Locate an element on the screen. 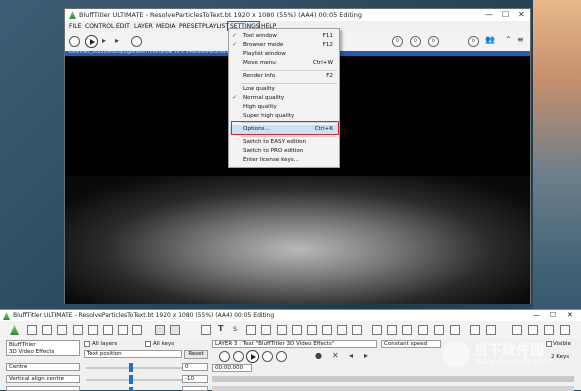  sprite-layer-icon: s is located at coordinates (235, 328).